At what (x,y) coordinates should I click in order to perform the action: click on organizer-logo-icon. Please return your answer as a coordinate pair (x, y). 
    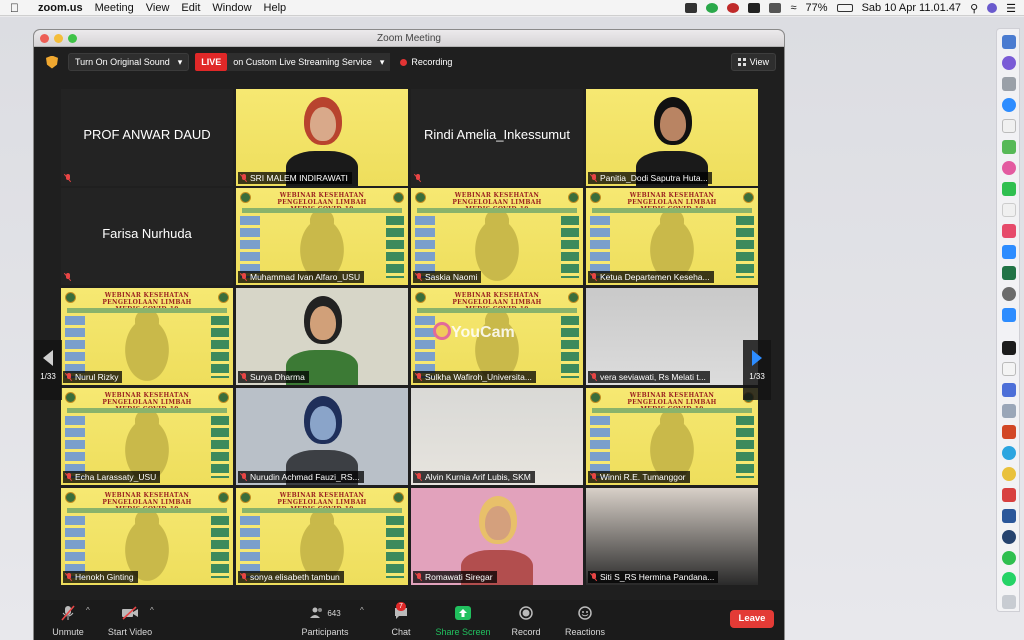
    Looking at the image, I should click on (748, 197).